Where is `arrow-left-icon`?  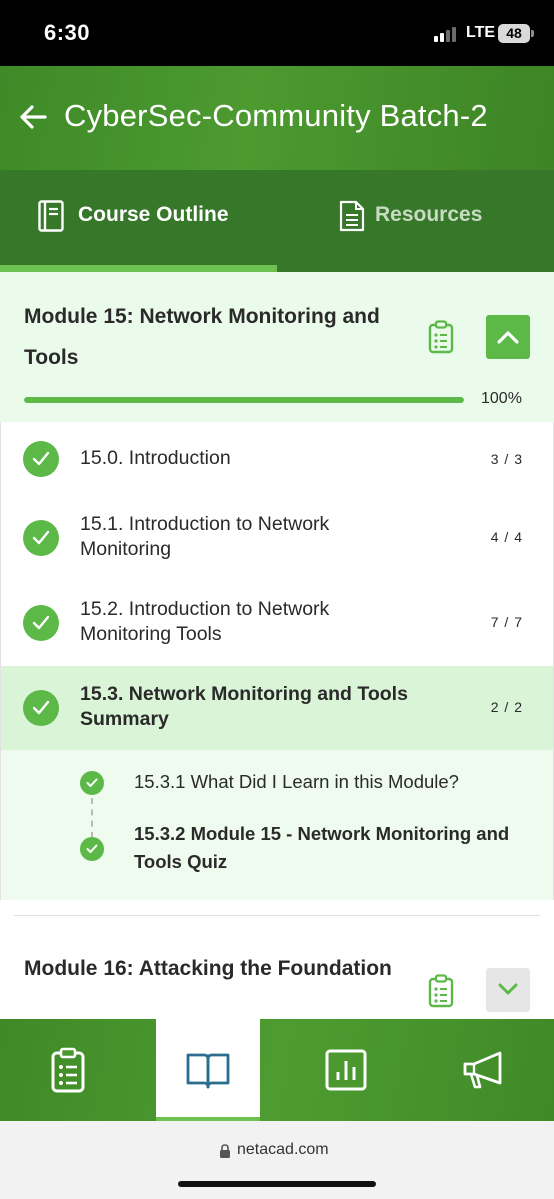
arrow-left-icon is located at coordinates (33, 117).